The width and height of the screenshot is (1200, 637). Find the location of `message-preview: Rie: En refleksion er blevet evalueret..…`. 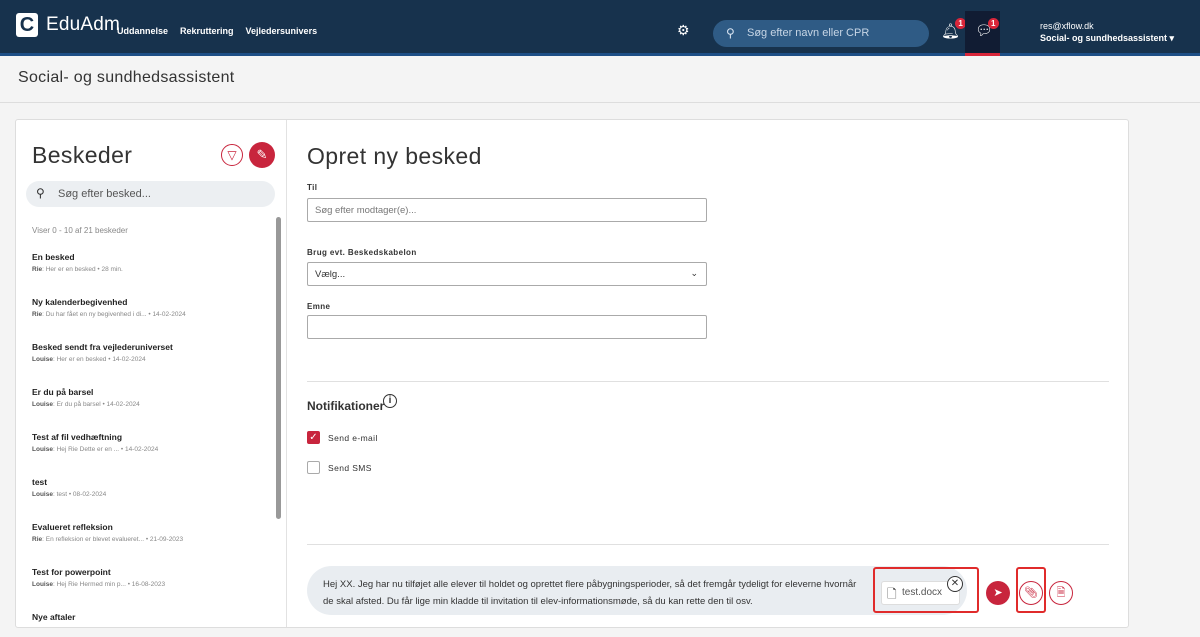

message-preview: Rie: En refleksion er blevet evalueret..… is located at coordinates (108, 539).